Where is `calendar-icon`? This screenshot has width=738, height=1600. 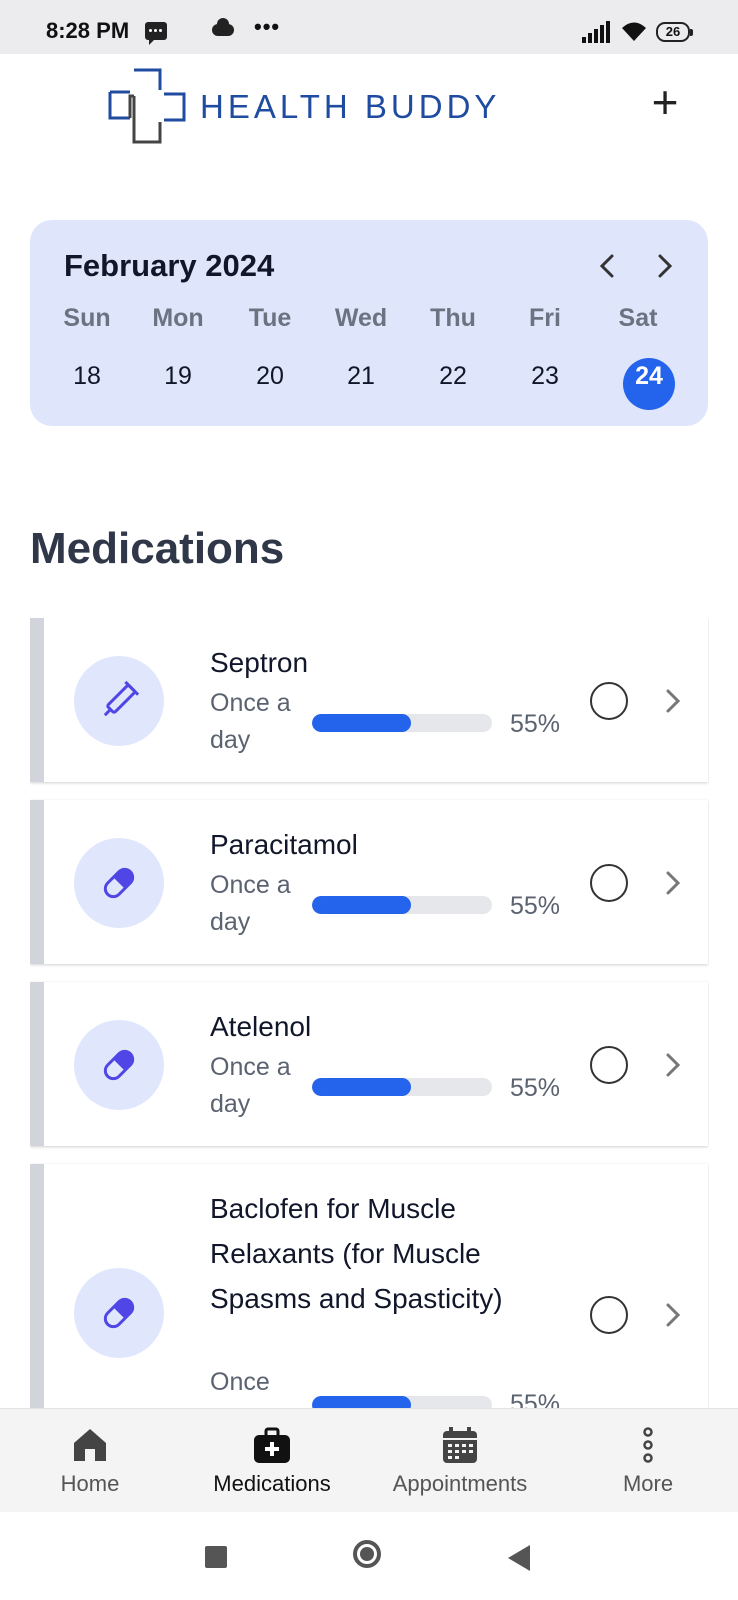
calendar-icon is located at coordinates (460, 1445).